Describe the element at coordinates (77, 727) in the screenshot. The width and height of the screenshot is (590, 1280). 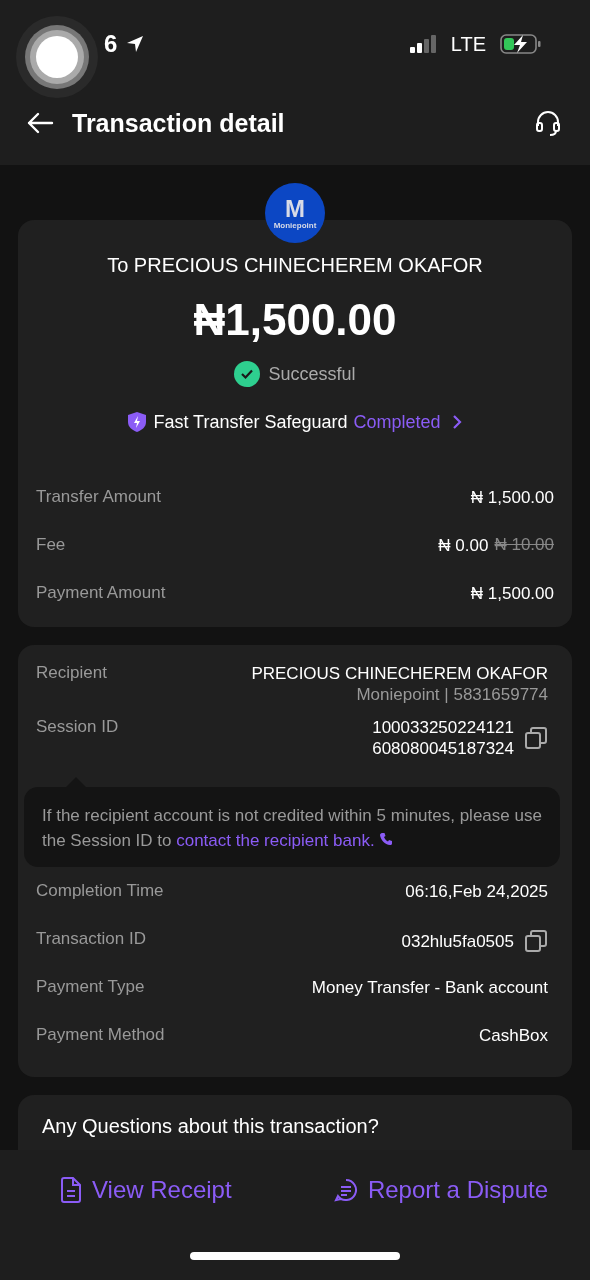
I see `row-label: Session ID` at that location.